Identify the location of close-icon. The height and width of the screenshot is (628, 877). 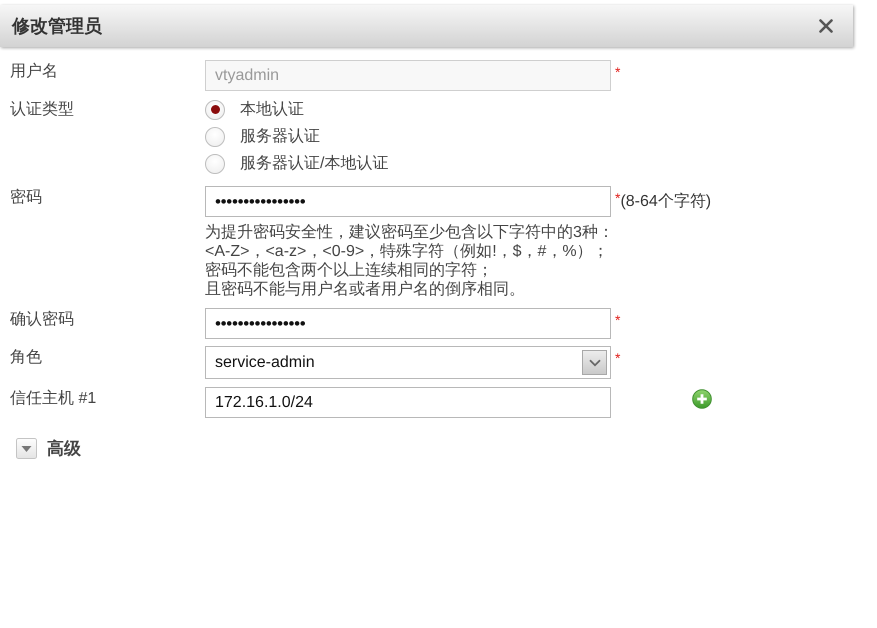
(826, 26).